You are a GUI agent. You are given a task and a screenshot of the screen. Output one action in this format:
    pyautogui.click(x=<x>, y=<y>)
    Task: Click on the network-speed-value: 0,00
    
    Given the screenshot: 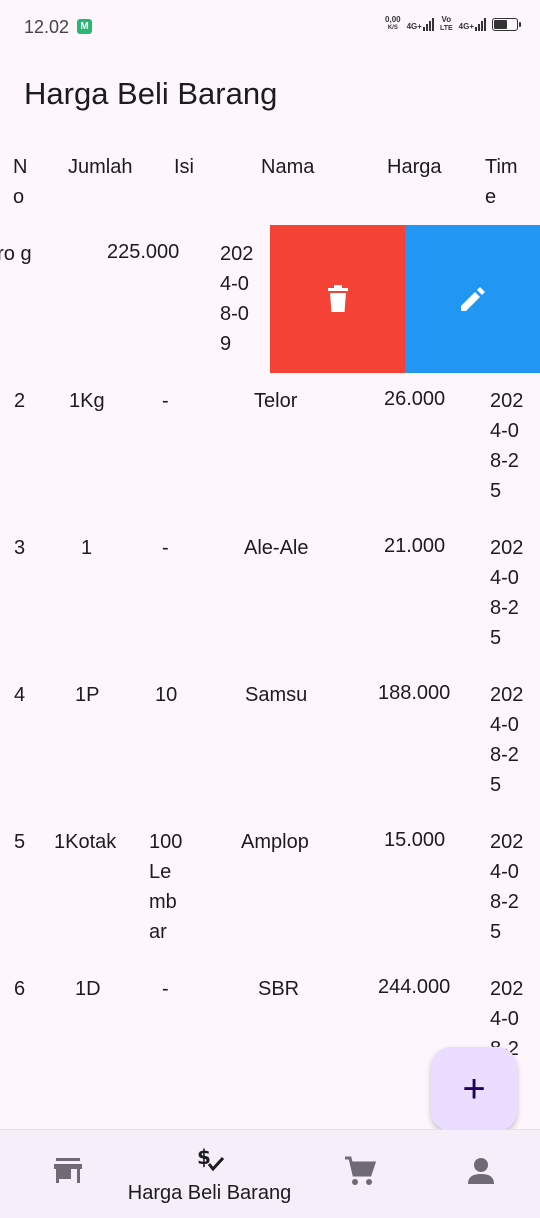 What is the action you would take?
    pyautogui.click(x=393, y=19)
    